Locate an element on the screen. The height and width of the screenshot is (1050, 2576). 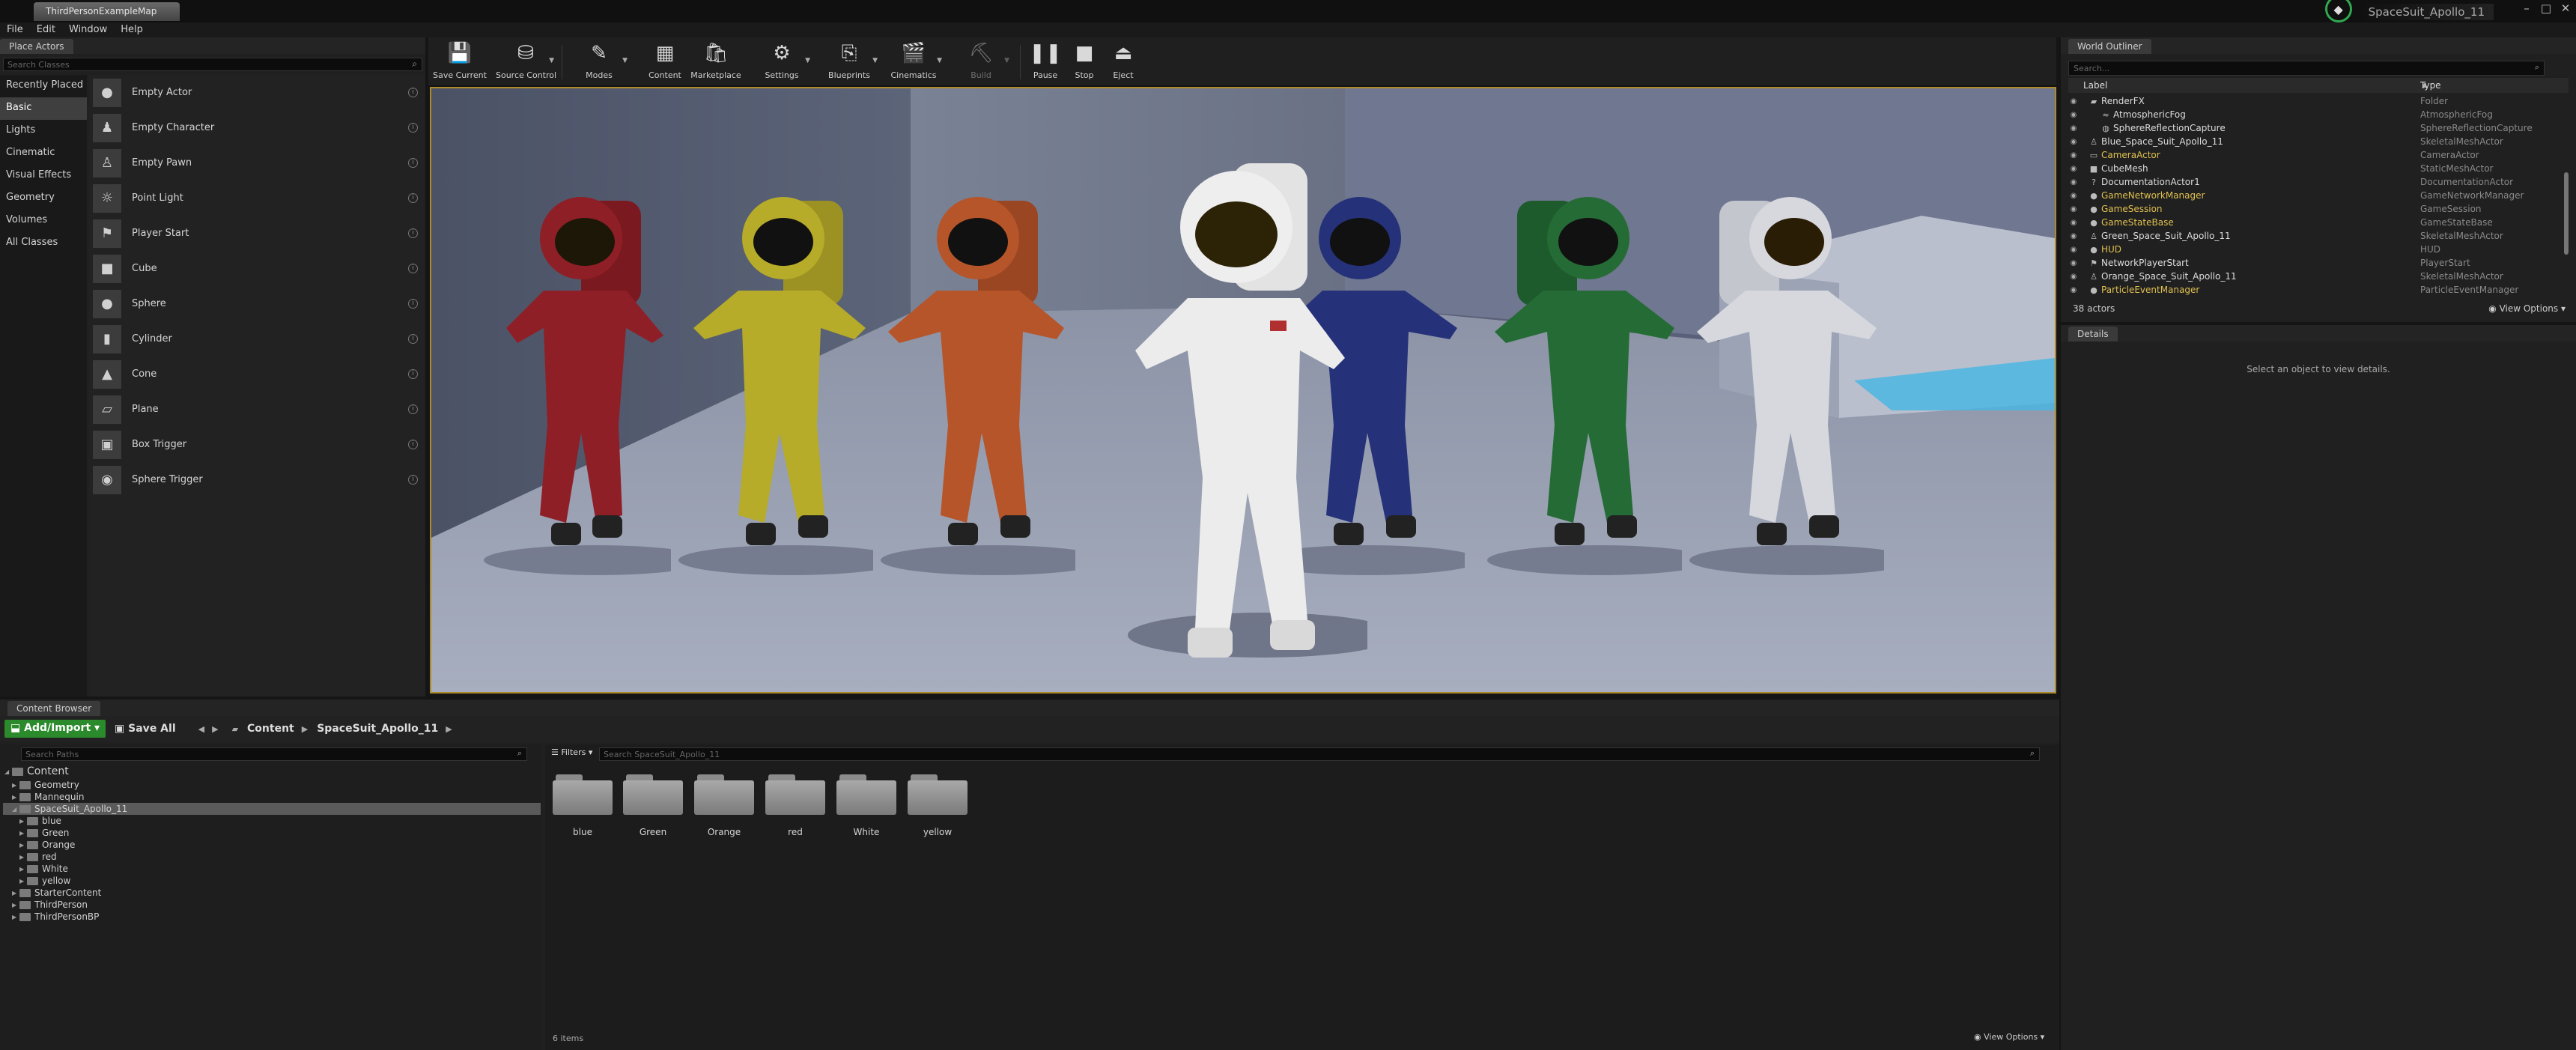
outliner-search-input: Search... ⌕ is located at coordinates (2306, 68).